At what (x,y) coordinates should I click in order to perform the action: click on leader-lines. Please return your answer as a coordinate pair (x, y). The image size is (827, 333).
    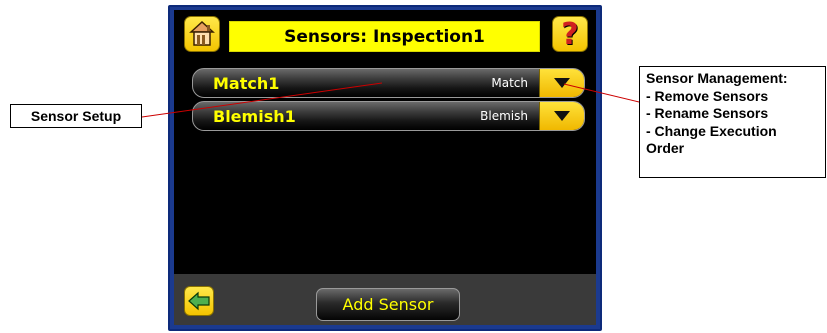
    Looking at the image, I should click on (390, 100).